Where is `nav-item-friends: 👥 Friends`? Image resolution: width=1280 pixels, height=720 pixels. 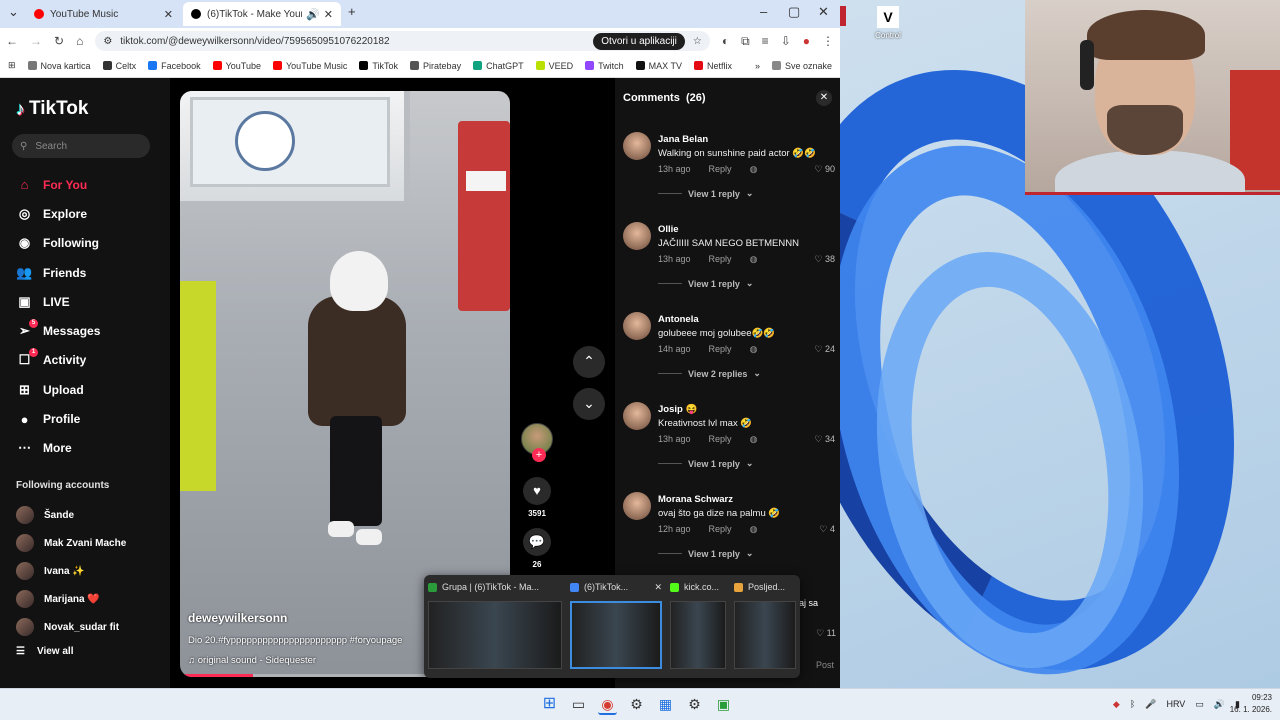
nav-item-friends: 👥 Friends is located at coordinates (58, 272).